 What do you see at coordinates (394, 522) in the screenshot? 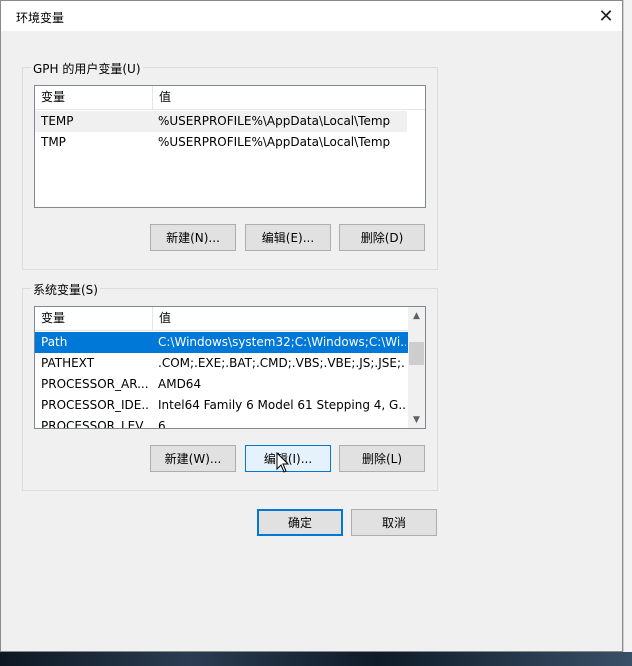
I see `cancel-button: 取消` at bounding box center [394, 522].